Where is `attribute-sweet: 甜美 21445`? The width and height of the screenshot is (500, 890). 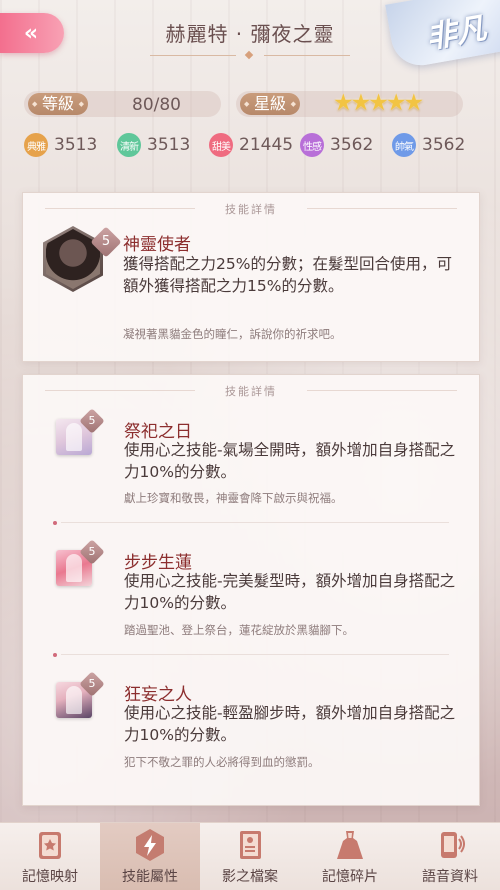
attribute-sweet: 甜美 21445 is located at coordinates (251, 145).